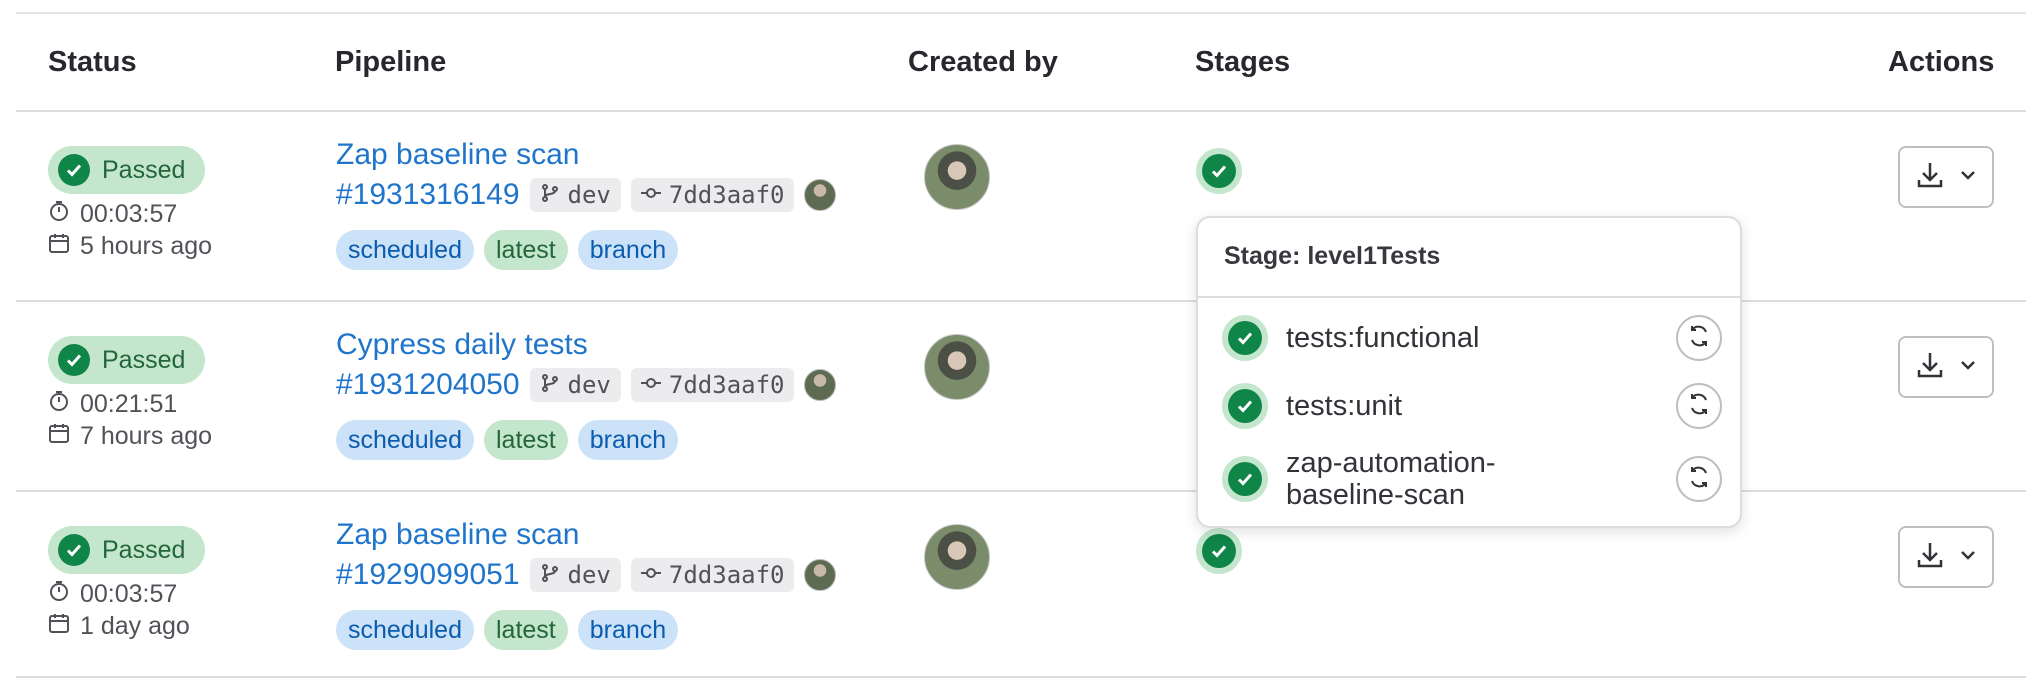 The height and width of the screenshot is (682, 2042). Describe the element at coordinates (462, 345) in the screenshot. I see `pipeline-title-link: Cypress daily tests` at that location.